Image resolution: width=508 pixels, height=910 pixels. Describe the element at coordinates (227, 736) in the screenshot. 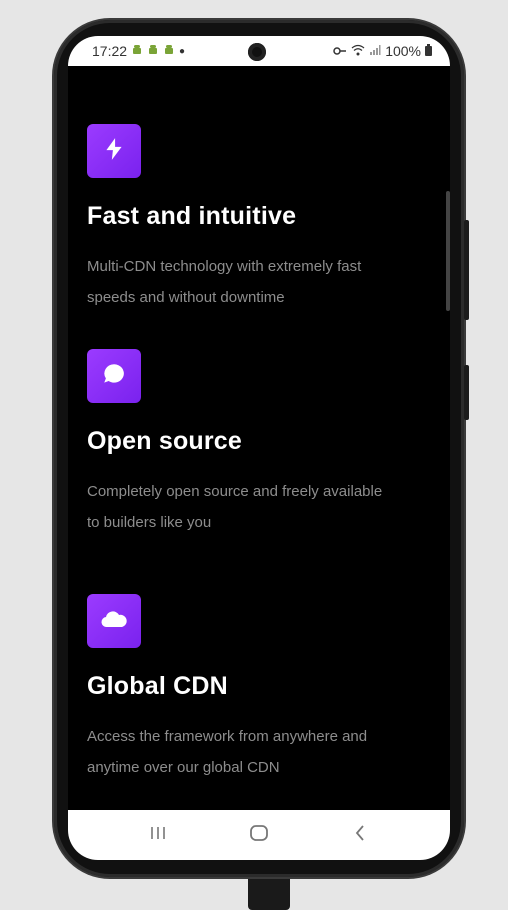

I see `feature-description-line: Access the framework from anywhere and` at that location.